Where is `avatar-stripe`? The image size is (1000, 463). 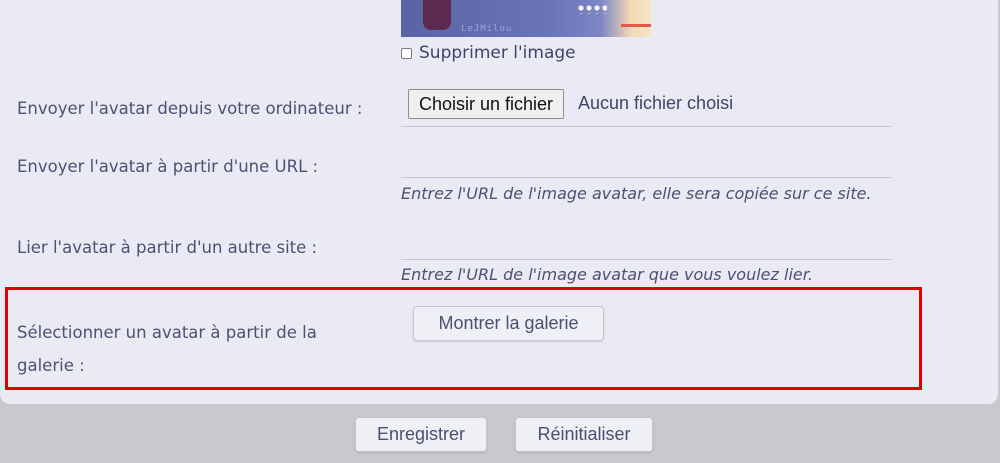 avatar-stripe is located at coordinates (636, 25).